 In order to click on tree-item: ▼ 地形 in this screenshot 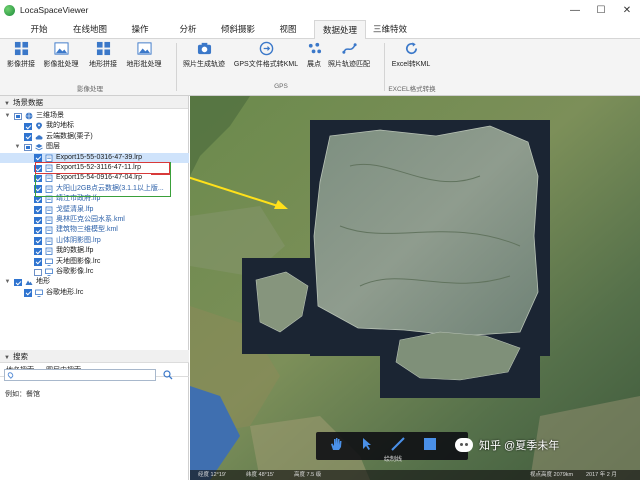, I will do `click(94, 282)`.